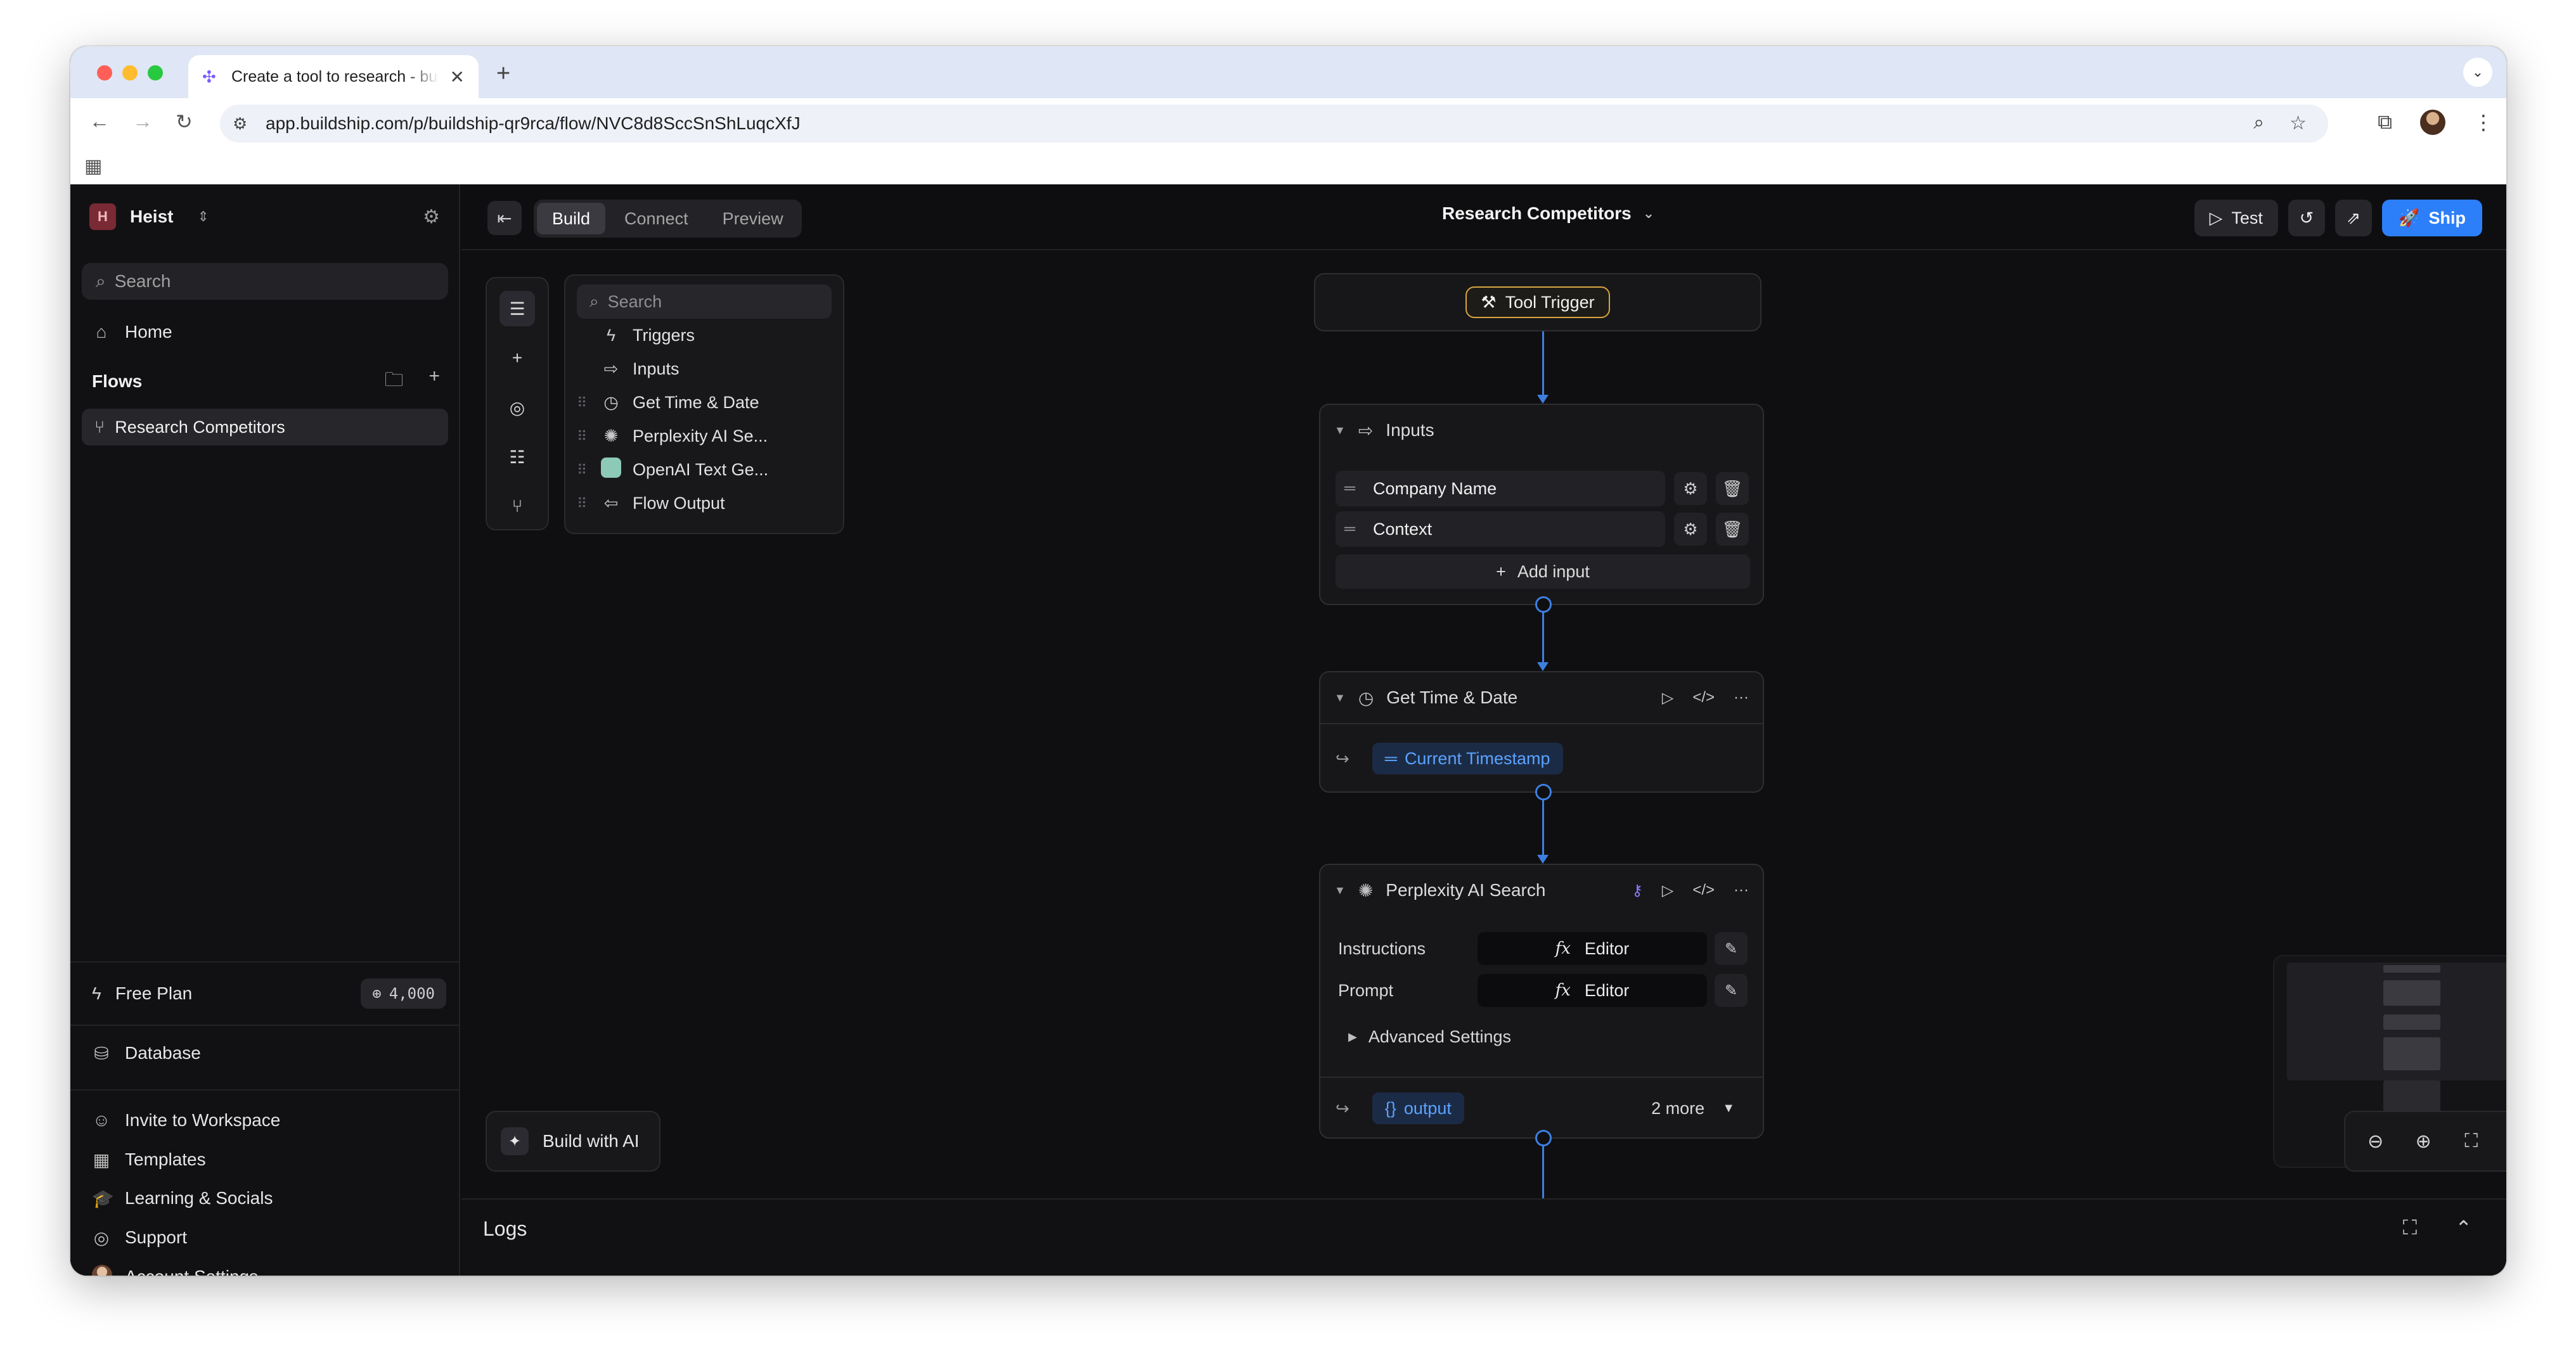 The image size is (2576, 1370). I want to click on output-chip: ═ Current Timestamp, so click(1467, 758).